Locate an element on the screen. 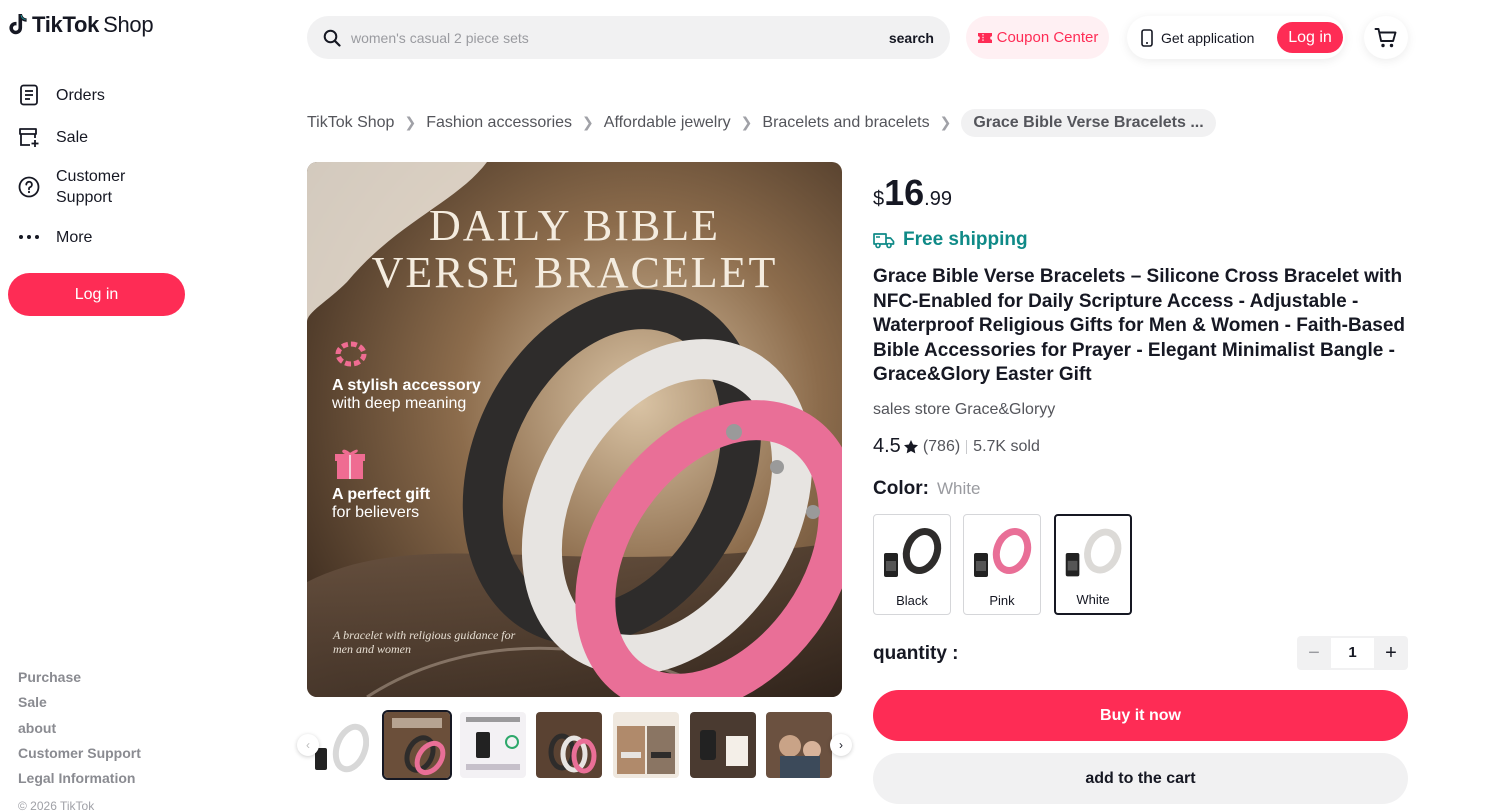 This screenshot has height=812, width=1507. footer-link-purchase: Purchase is located at coordinates (79, 680).